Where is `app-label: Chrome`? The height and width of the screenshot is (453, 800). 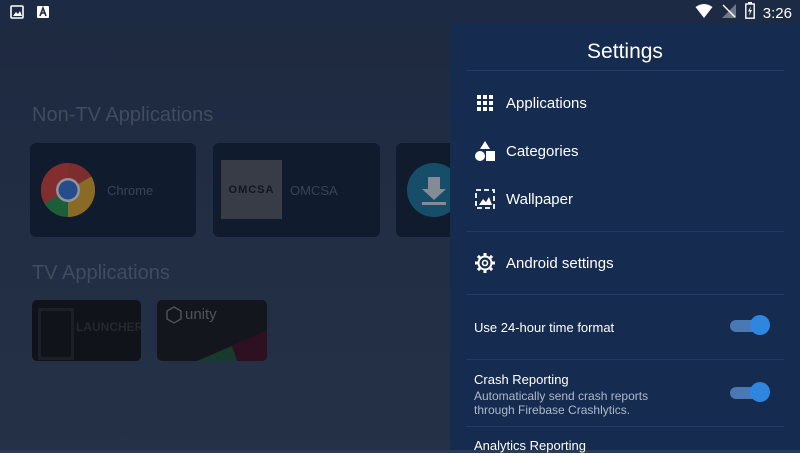 app-label: Chrome is located at coordinates (130, 190).